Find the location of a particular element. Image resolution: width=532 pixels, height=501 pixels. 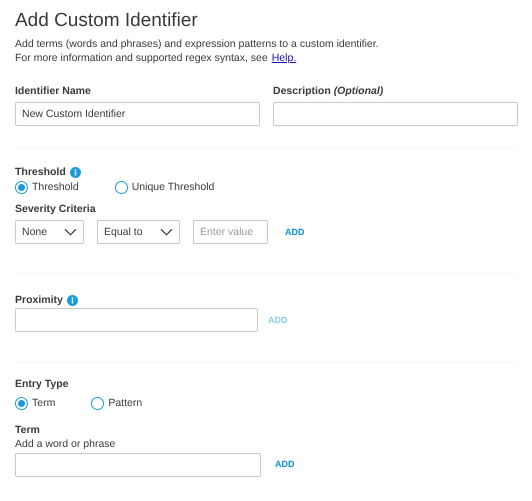

radio-label: Term is located at coordinates (44, 403).